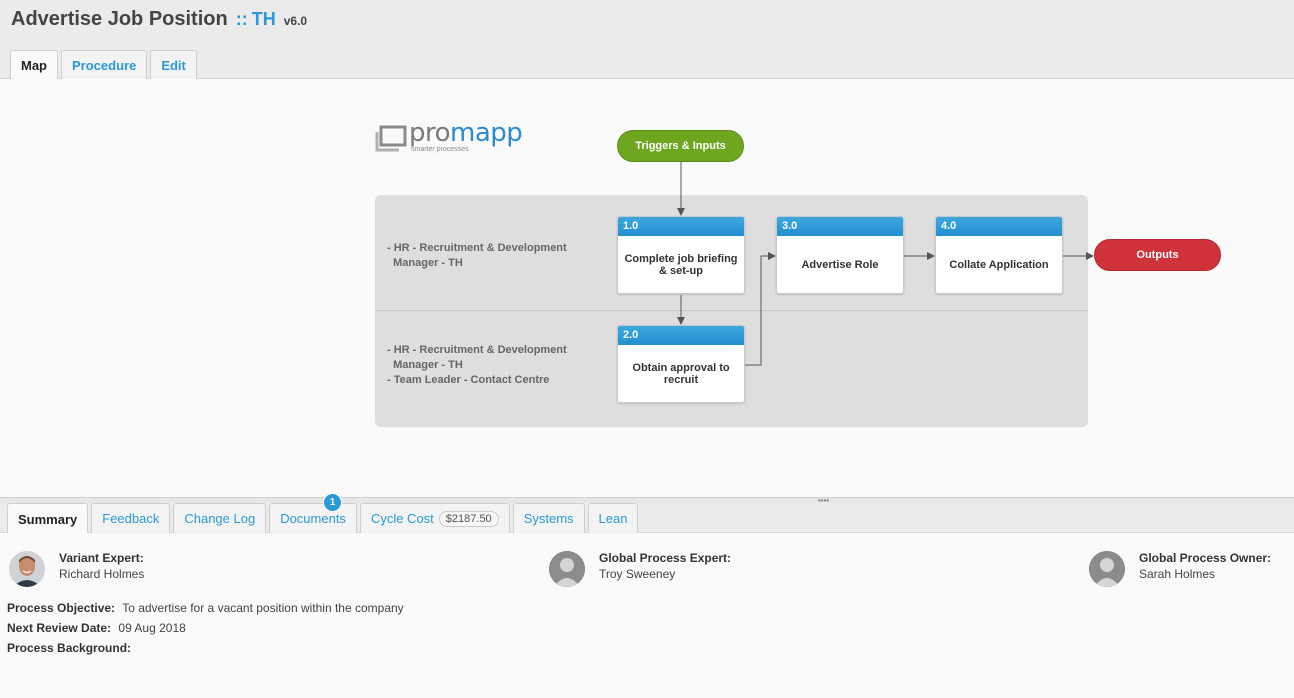 The image size is (1294, 698). Describe the element at coordinates (402, 518) in the screenshot. I see `tab-cycle-cost-label: Cycle Cost` at that location.